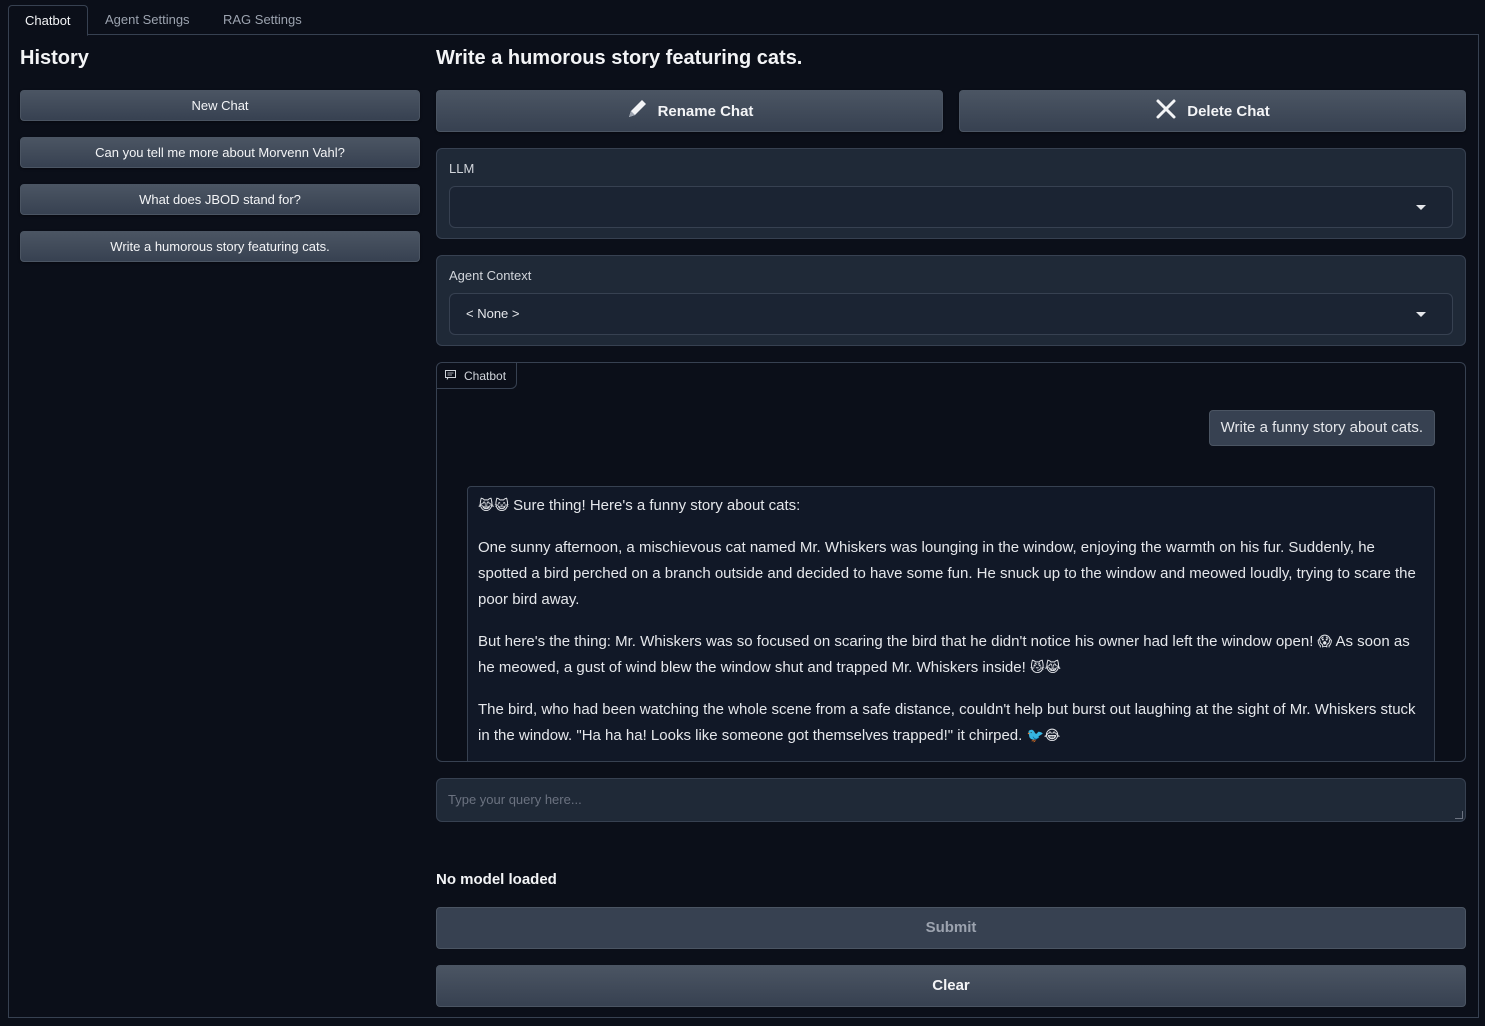  Describe the element at coordinates (262, 20) in the screenshot. I see `tab-rag-settings: RAG Settings` at that location.